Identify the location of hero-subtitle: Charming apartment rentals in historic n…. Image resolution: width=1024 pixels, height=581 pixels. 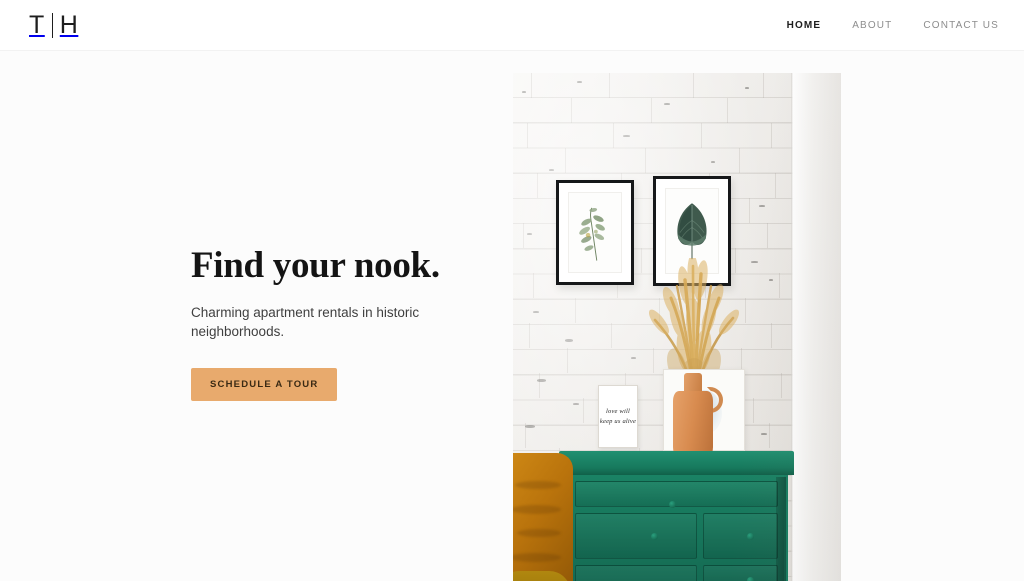
(305, 321).